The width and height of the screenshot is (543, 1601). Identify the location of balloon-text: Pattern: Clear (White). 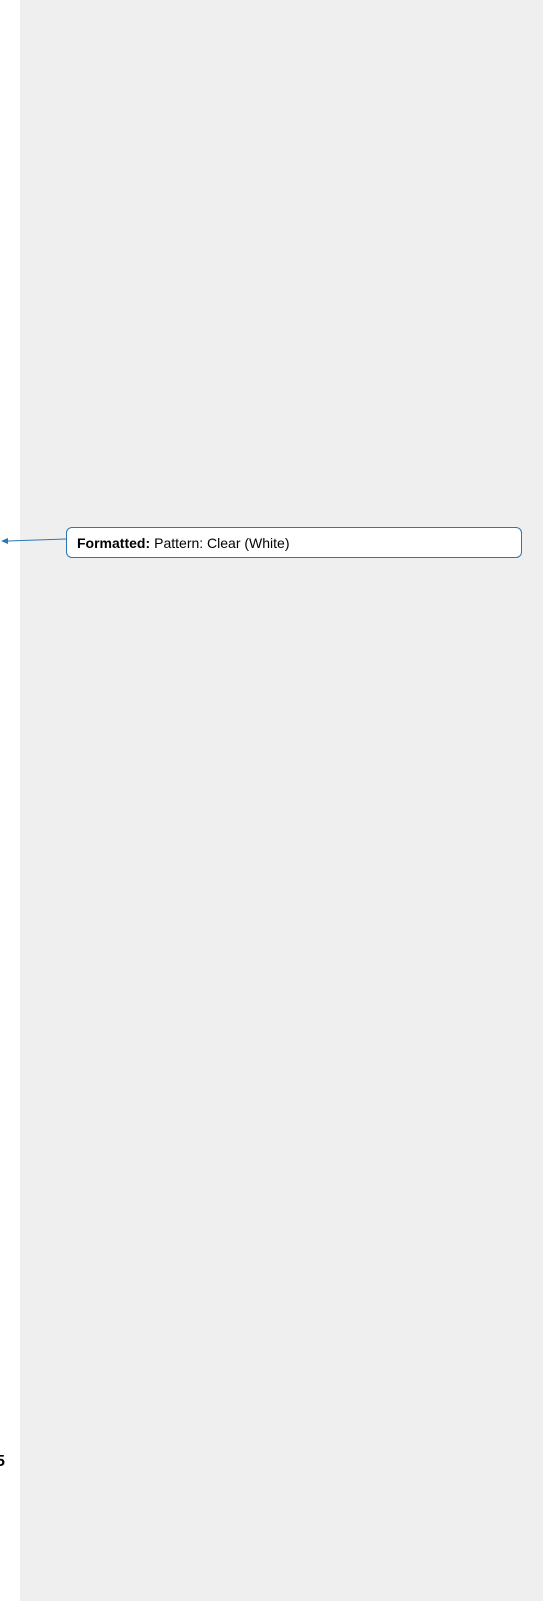
(222, 542).